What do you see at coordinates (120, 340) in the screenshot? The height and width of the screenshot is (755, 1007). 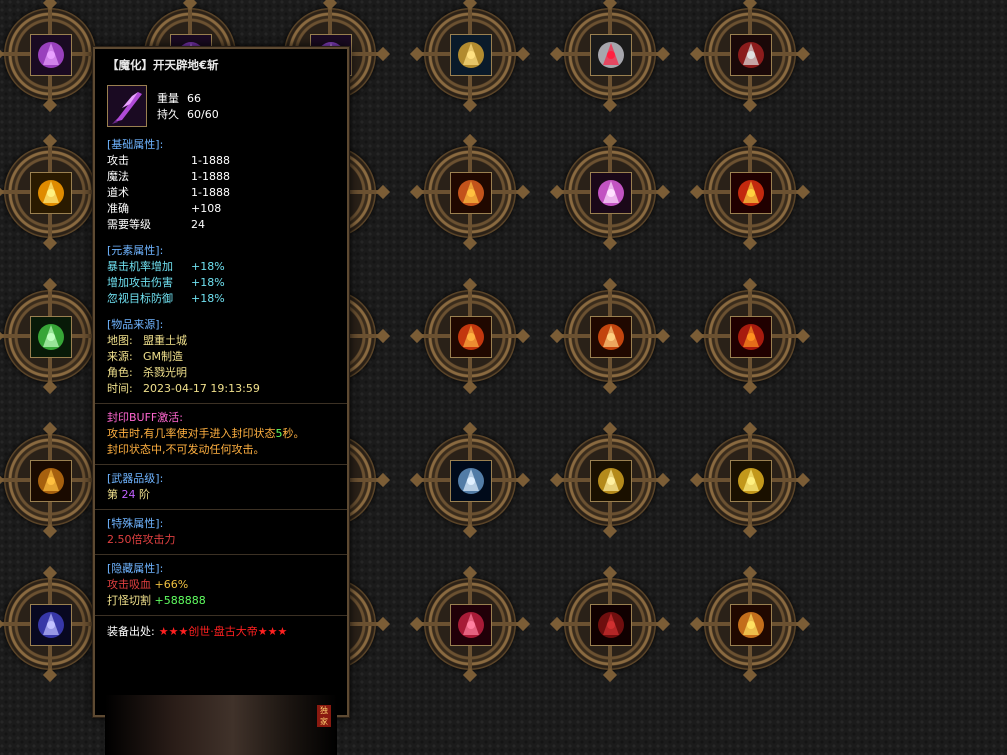 I see `attribute-key: 地图:` at bounding box center [120, 340].